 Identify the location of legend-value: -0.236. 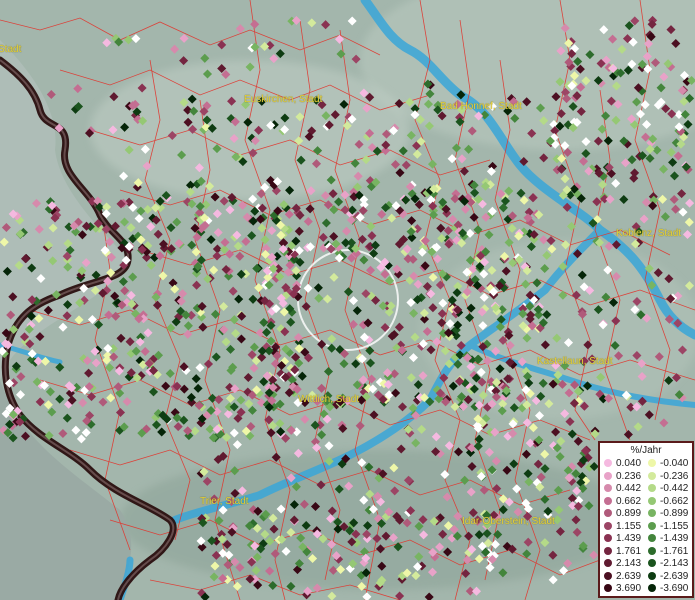
(674, 476).